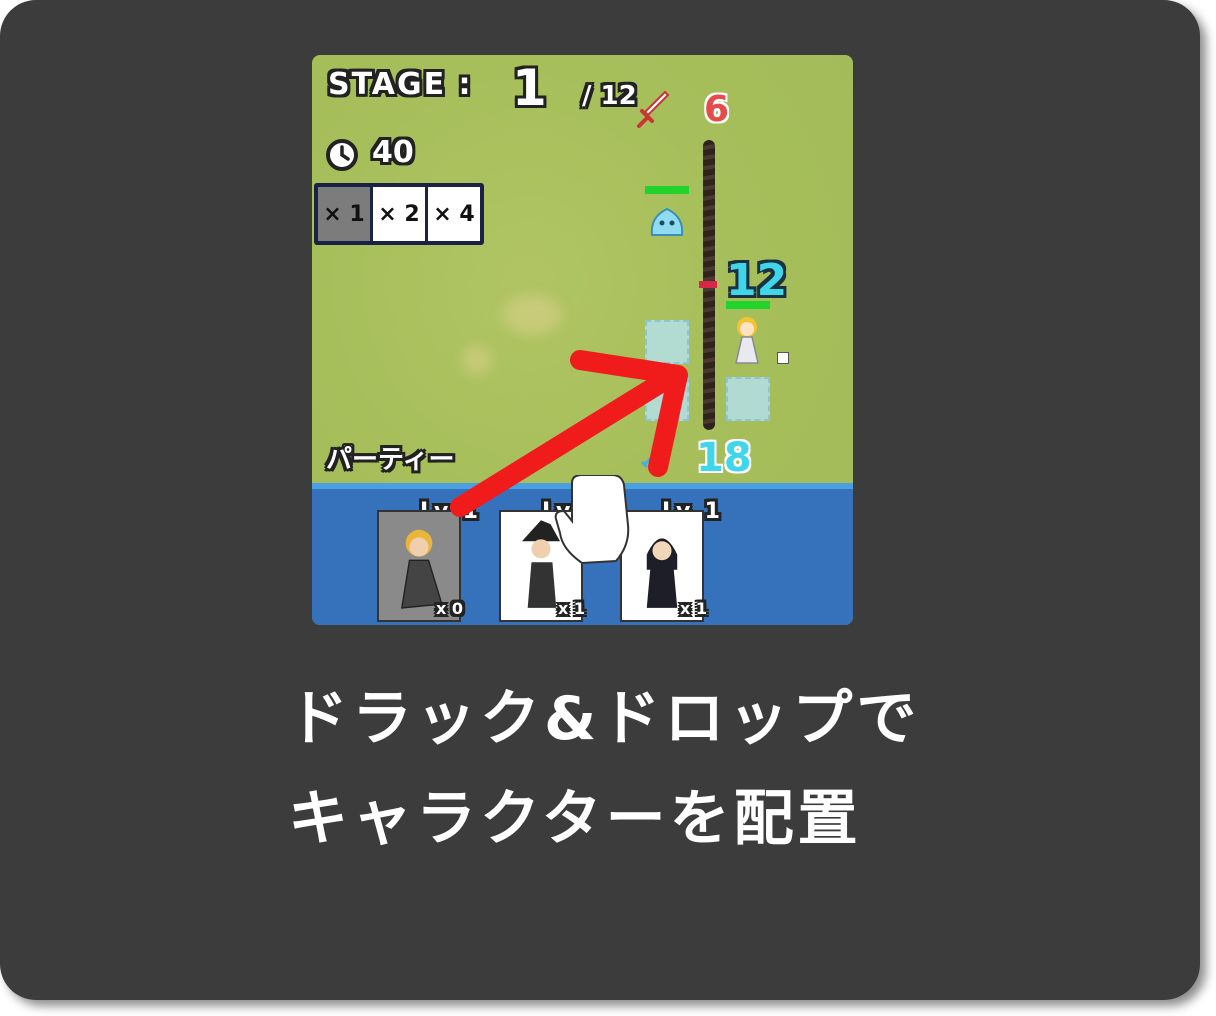 This screenshot has height=1016, width=1216. Describe the element at coordinates (708, 284) in the screenshot. I see `pole-marker` at that location.